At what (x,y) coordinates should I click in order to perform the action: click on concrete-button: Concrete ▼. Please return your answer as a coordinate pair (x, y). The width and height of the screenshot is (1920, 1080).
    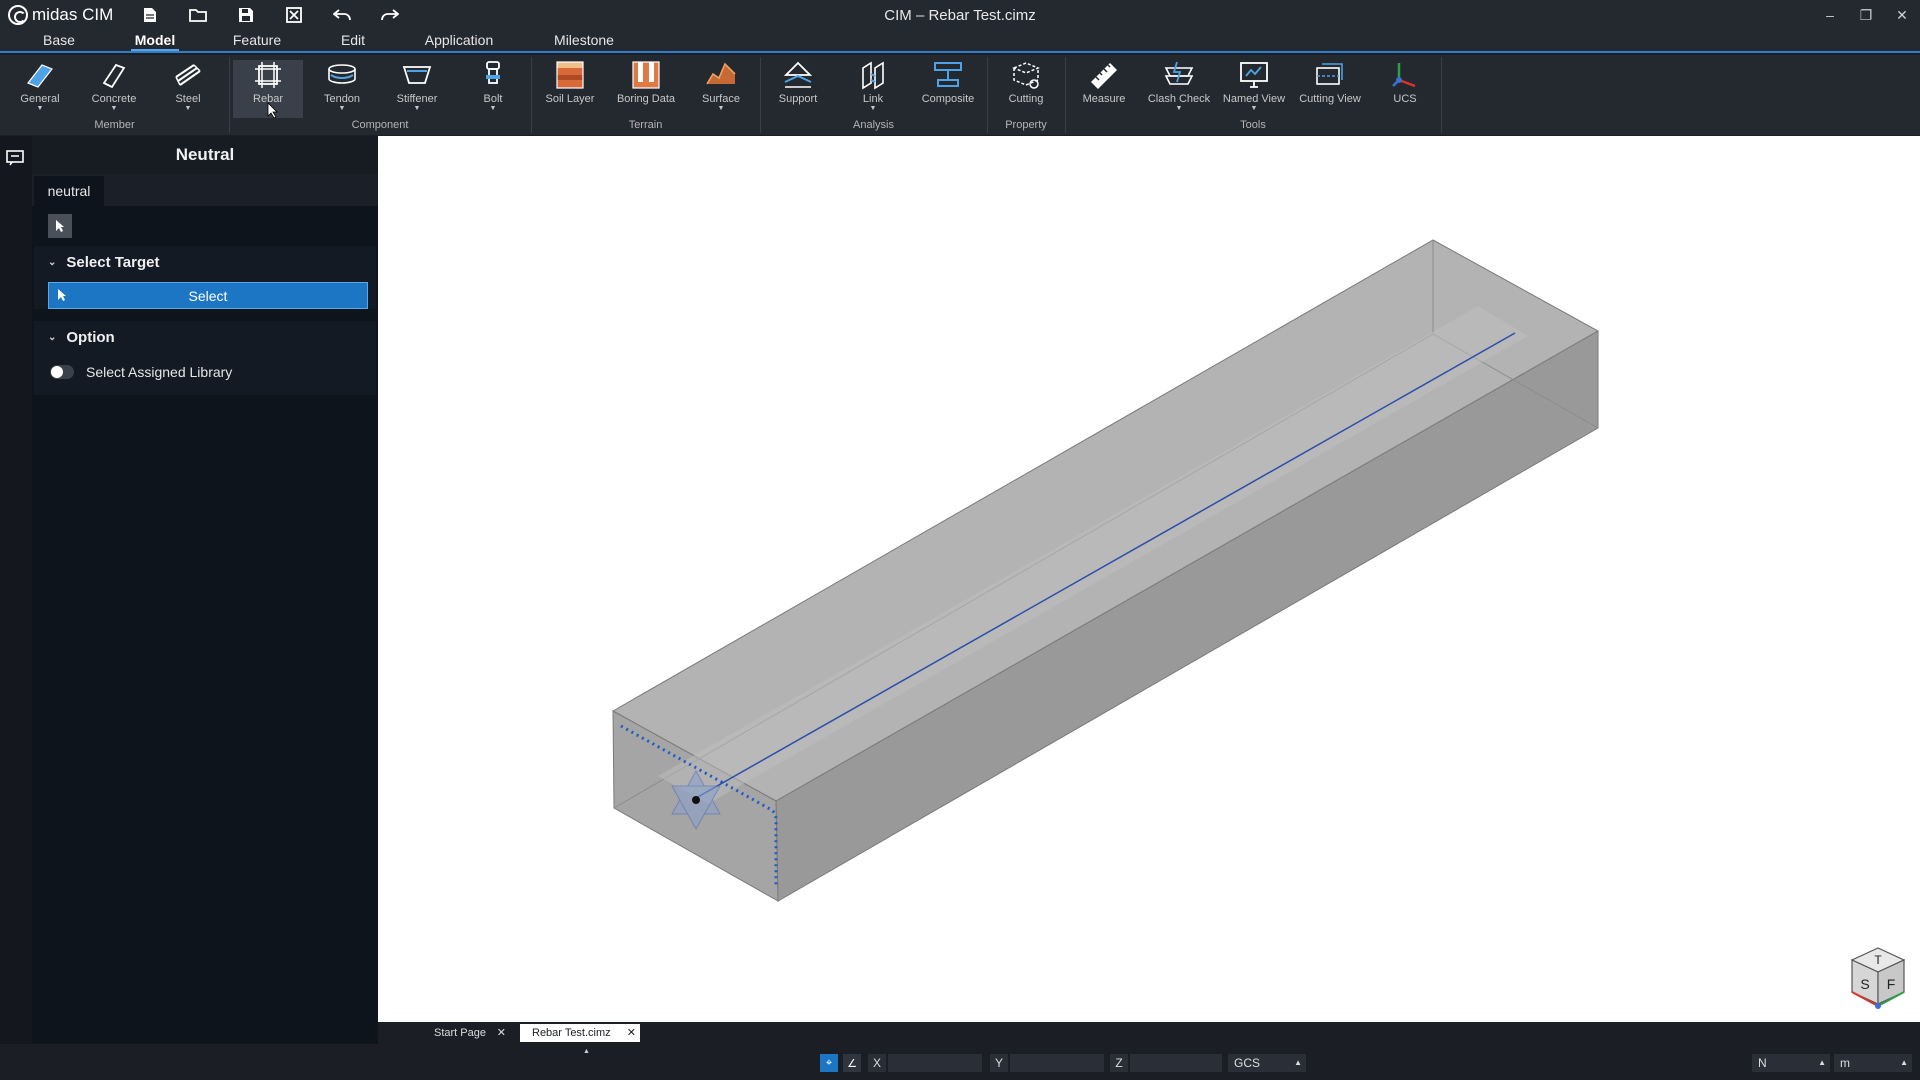
    Looking at the image, I should click on (114, 89).